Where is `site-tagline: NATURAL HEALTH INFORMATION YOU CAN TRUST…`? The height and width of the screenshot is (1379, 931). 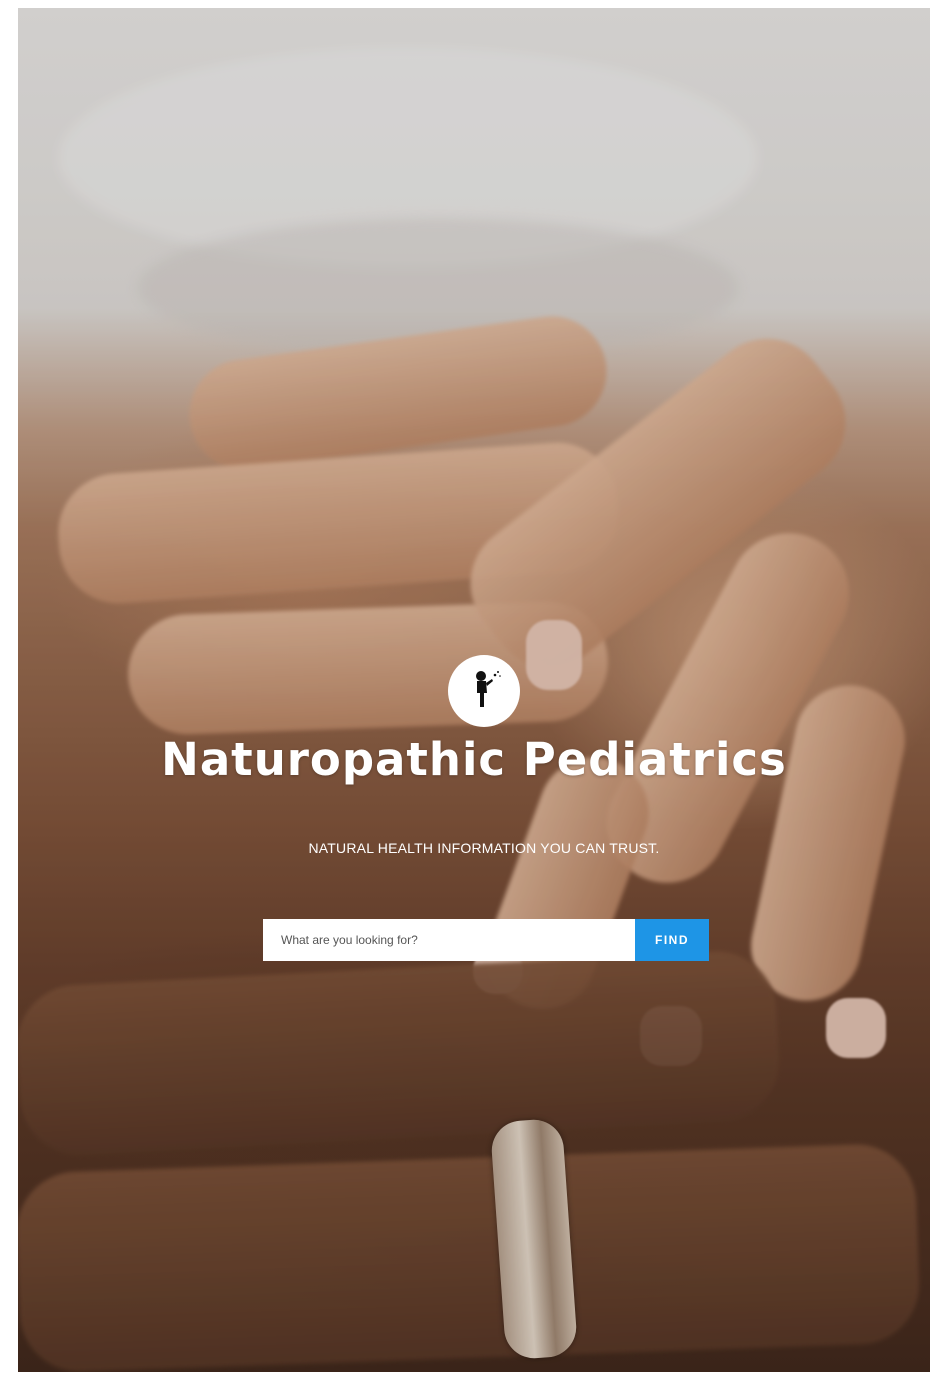 site-tagline: NATURAL HEALTH INFORMATION YOU CAN TRUST… is located at coordinates (484, 848).